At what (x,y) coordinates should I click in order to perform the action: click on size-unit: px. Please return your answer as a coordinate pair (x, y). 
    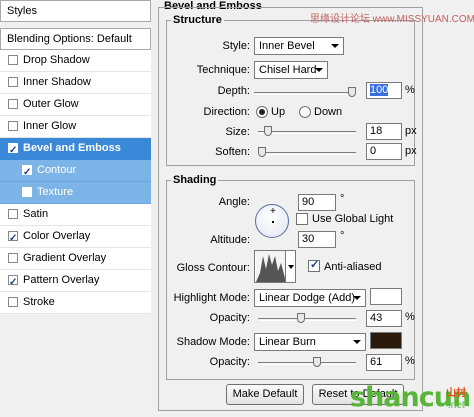
    Looking at the image, I should click on (411, 131).